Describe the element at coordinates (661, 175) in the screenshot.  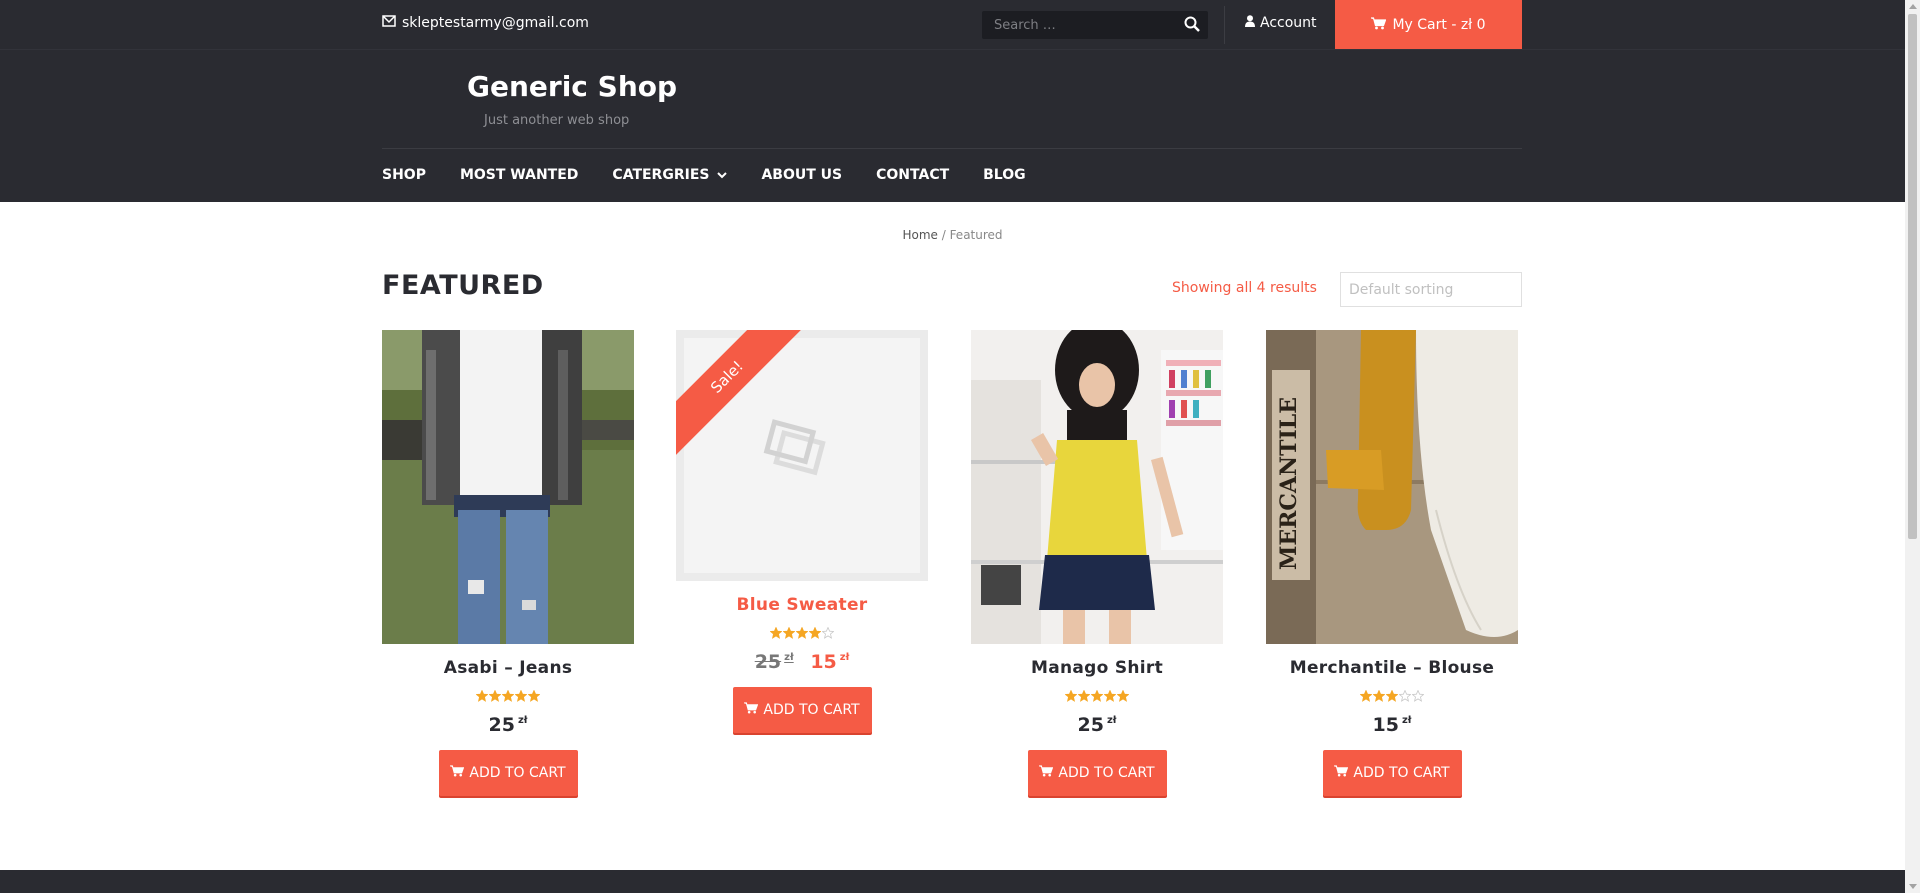
I see `nav-item-categories-label: CATERGRIES` at that location.